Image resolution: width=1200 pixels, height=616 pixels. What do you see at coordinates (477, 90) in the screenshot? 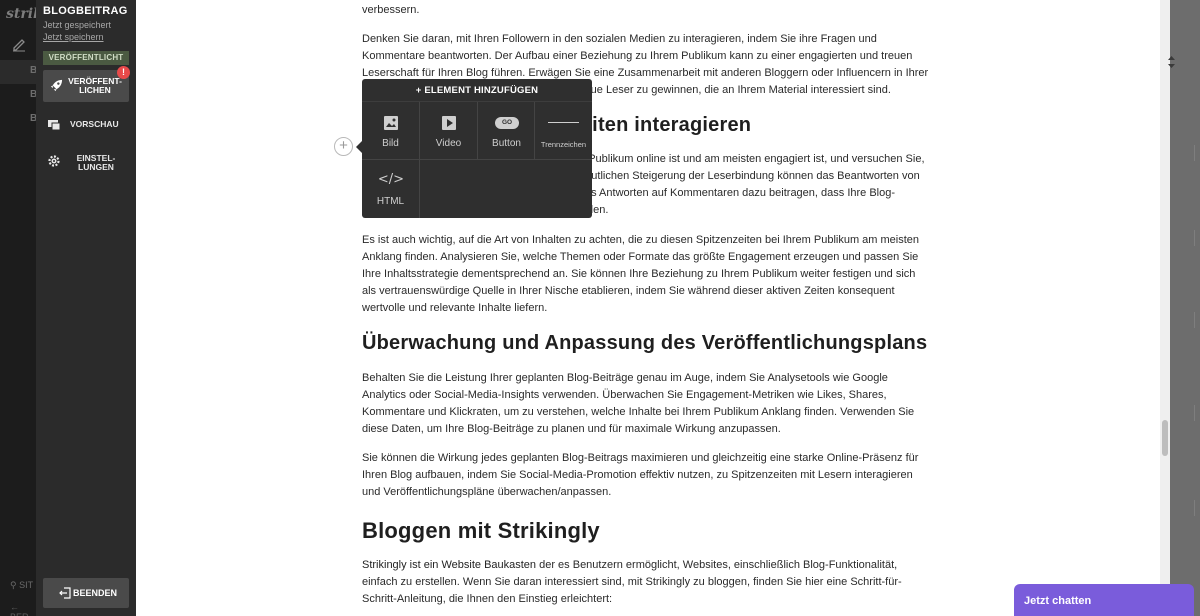
I see `popover-title: + ELEMENT HINZUFÜGEN` at bounding box center [477, 90].